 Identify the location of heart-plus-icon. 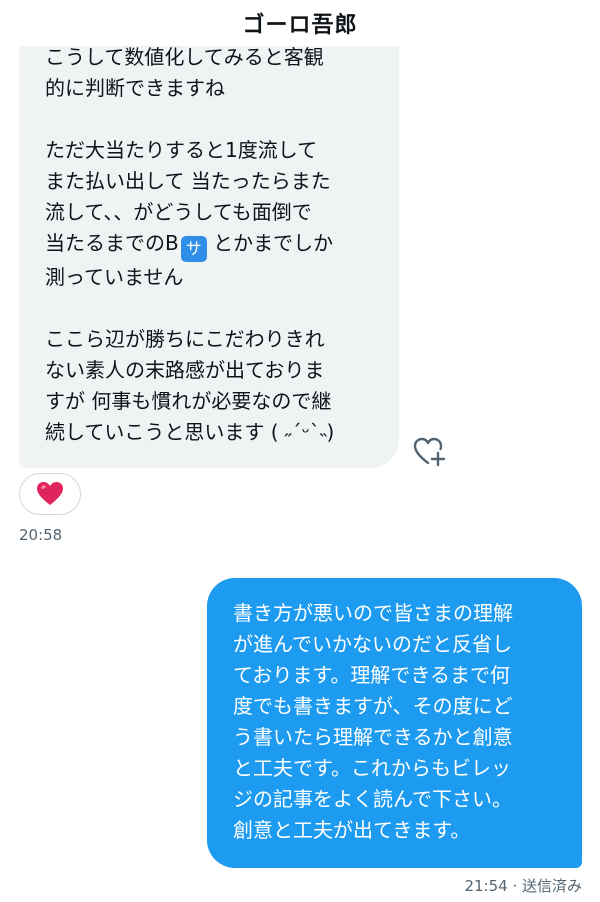
(429, 452).